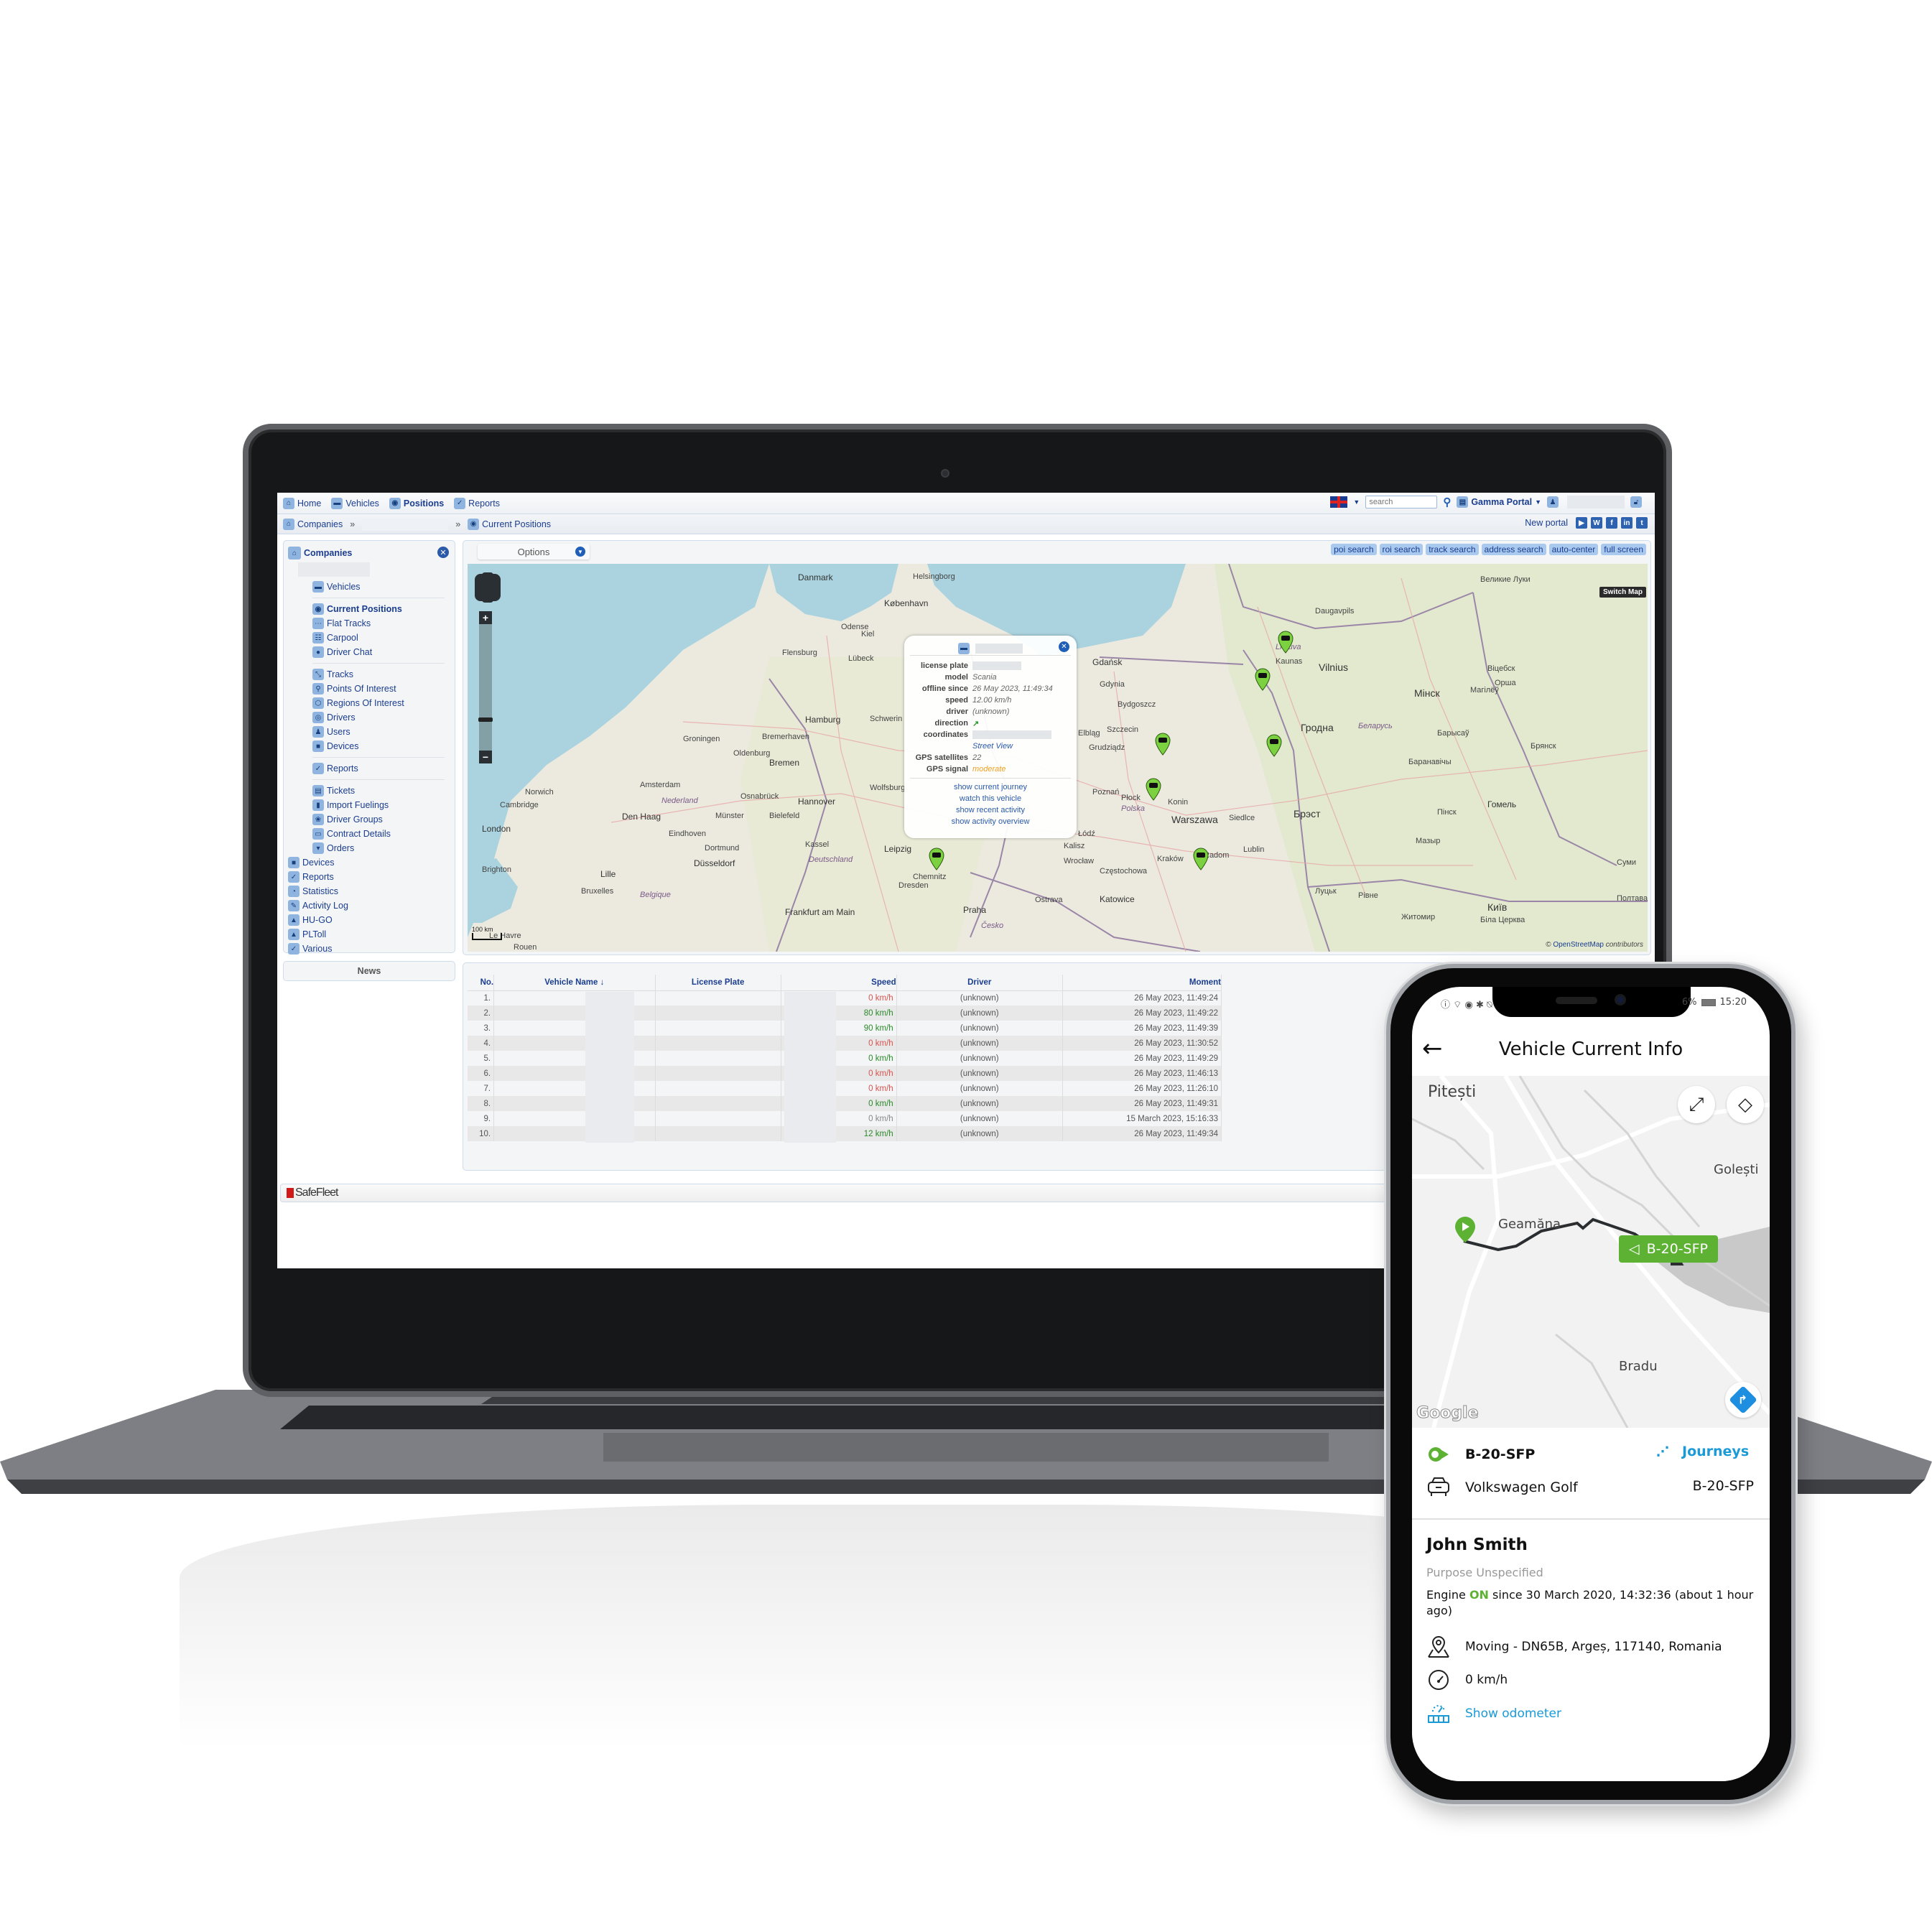  I want to click on column-header: Vehicle Name ↓, so click(574, 983).